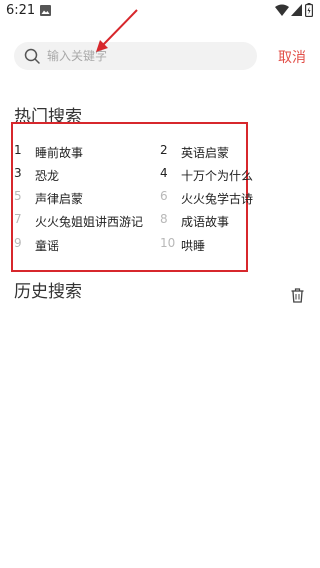 Image resolution: width=320 pixels, height=568 pixels. Describe the element at coordinates (282, 10) in the screenshot. I see `wifi-icon` at that location.